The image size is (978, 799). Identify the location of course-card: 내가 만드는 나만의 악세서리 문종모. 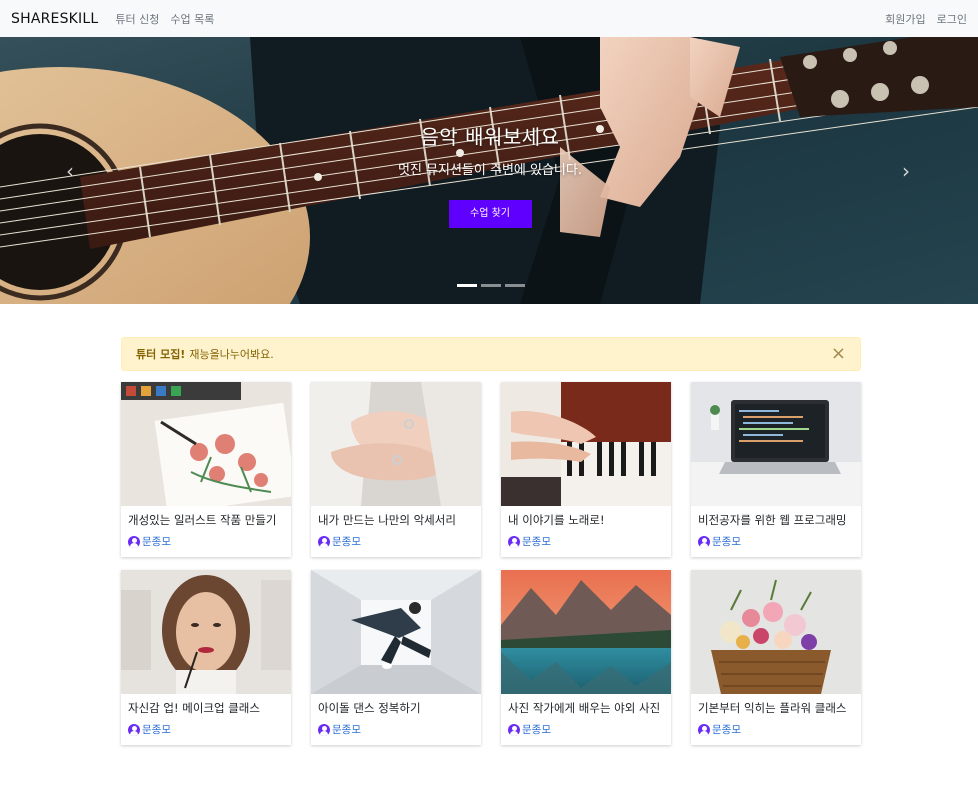
(396, 469).